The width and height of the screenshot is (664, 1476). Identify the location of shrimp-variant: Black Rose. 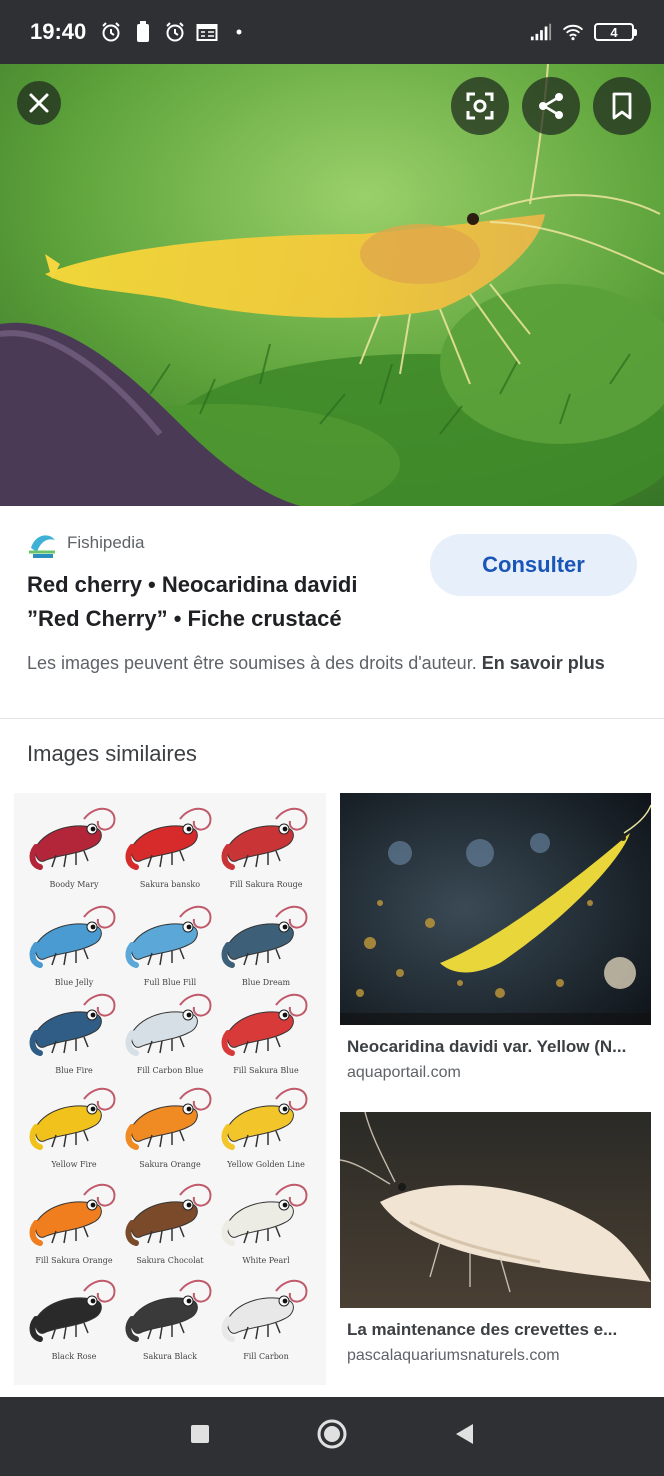
(74, 1318).